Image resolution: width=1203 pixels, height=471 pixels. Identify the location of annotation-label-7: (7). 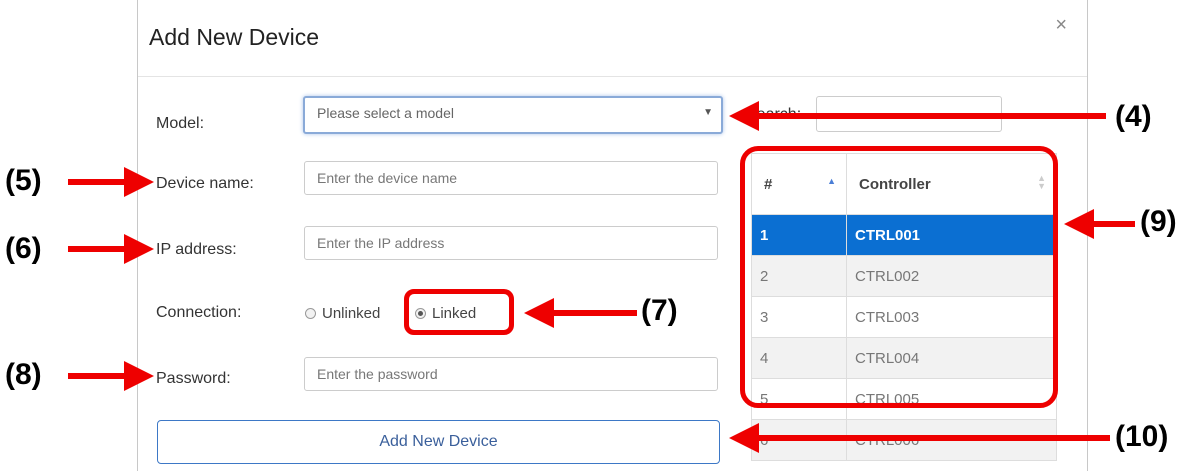
(659, 310).